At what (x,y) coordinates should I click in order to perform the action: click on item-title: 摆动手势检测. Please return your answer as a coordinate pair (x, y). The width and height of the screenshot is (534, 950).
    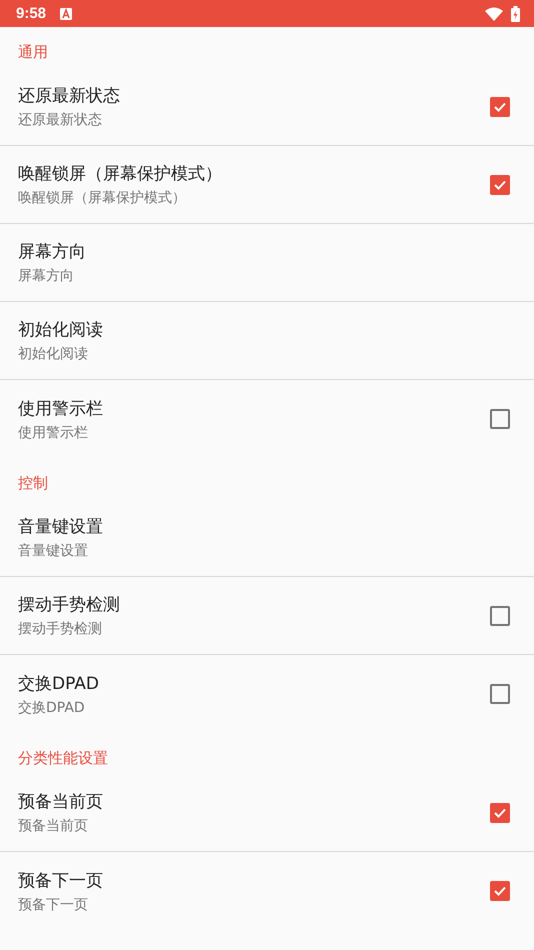
    Looking at the image, I should click on (69, 605).